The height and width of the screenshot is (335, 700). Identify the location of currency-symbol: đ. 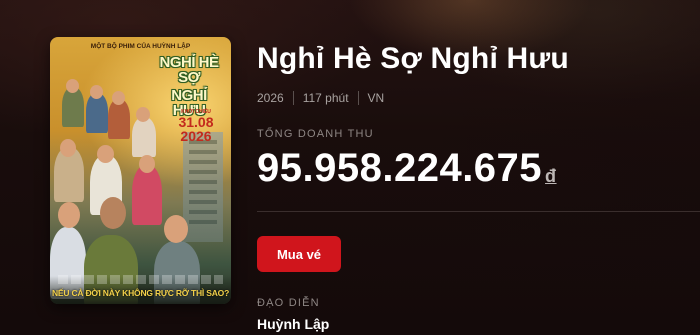
(551, 176).